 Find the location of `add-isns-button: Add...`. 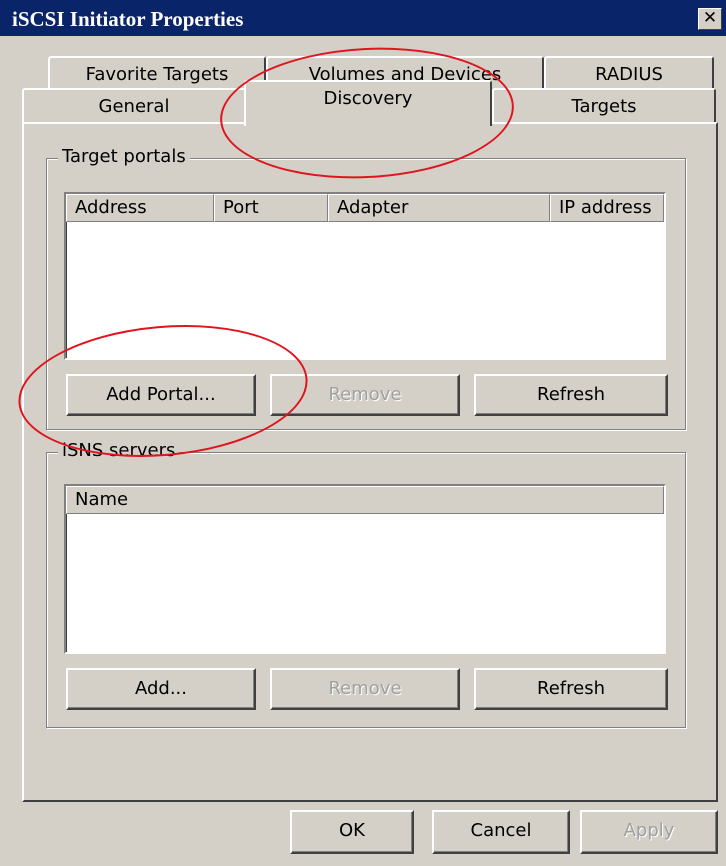

add-isns-button: Add... is located at coordinates (161, 689).